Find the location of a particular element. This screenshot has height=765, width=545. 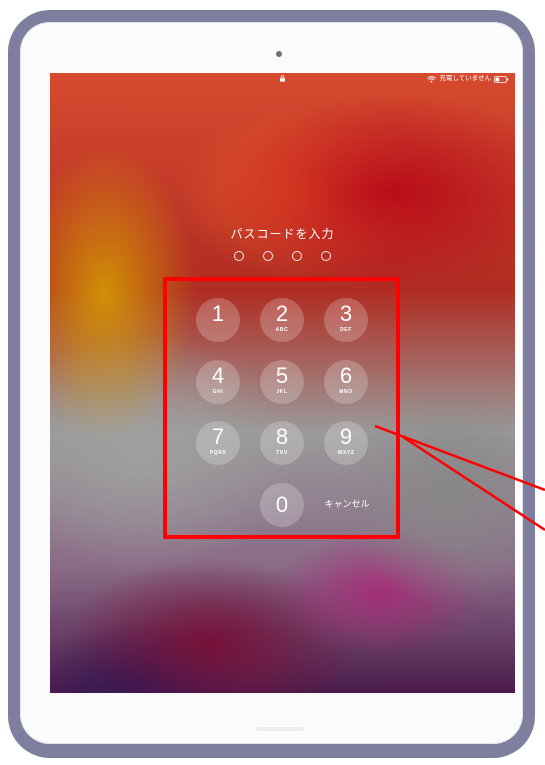

key-digit: 5 is located at coordinates (282, 375).